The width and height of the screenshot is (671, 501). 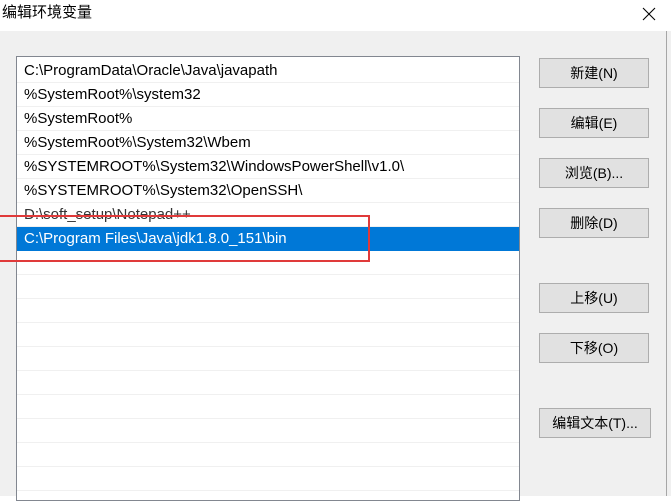 I want to click on list-item-selected: C:\Program Files\Java\jdk1.8.0_151\bin, so click(x=268, y=239).